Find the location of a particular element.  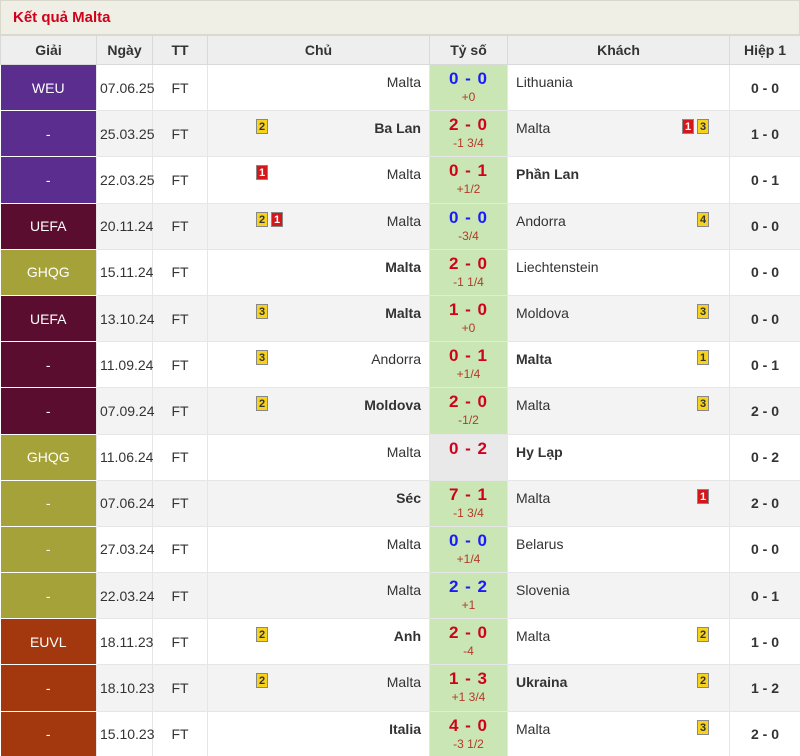

match-row: -27.03.24 FT Malta 0 - 0 +1/4 Belarus 0 - 0 is located at coordinates (400, 550).